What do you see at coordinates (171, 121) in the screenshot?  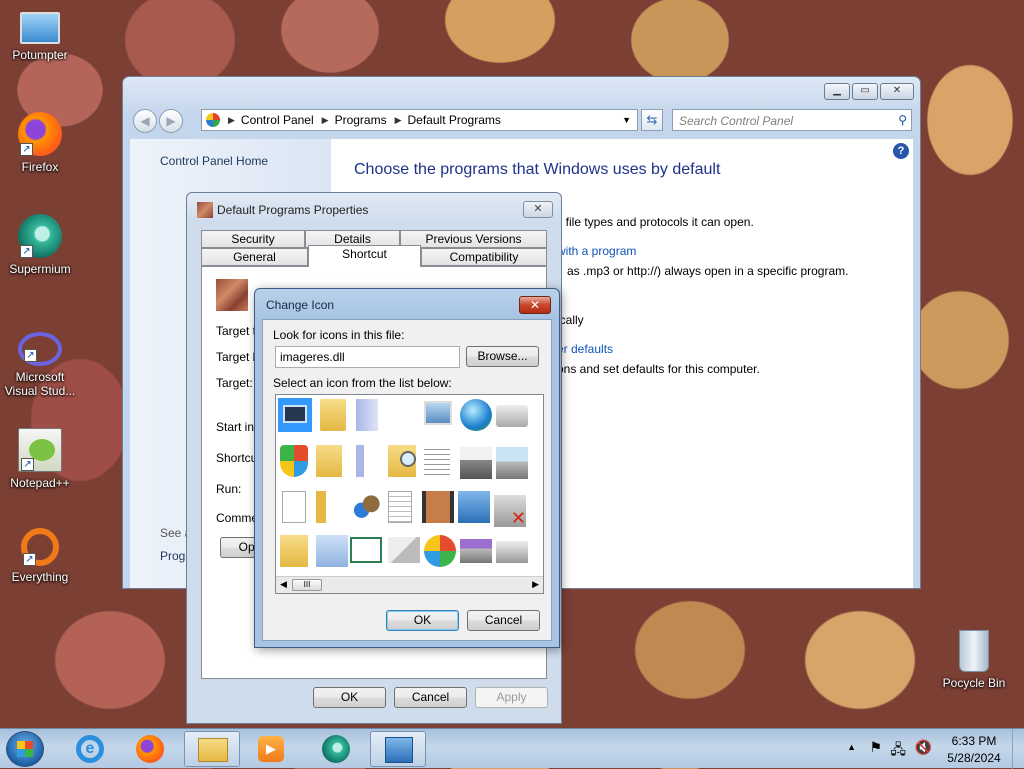 I see `forward-button: ▶` at bounding box center [171, 121].